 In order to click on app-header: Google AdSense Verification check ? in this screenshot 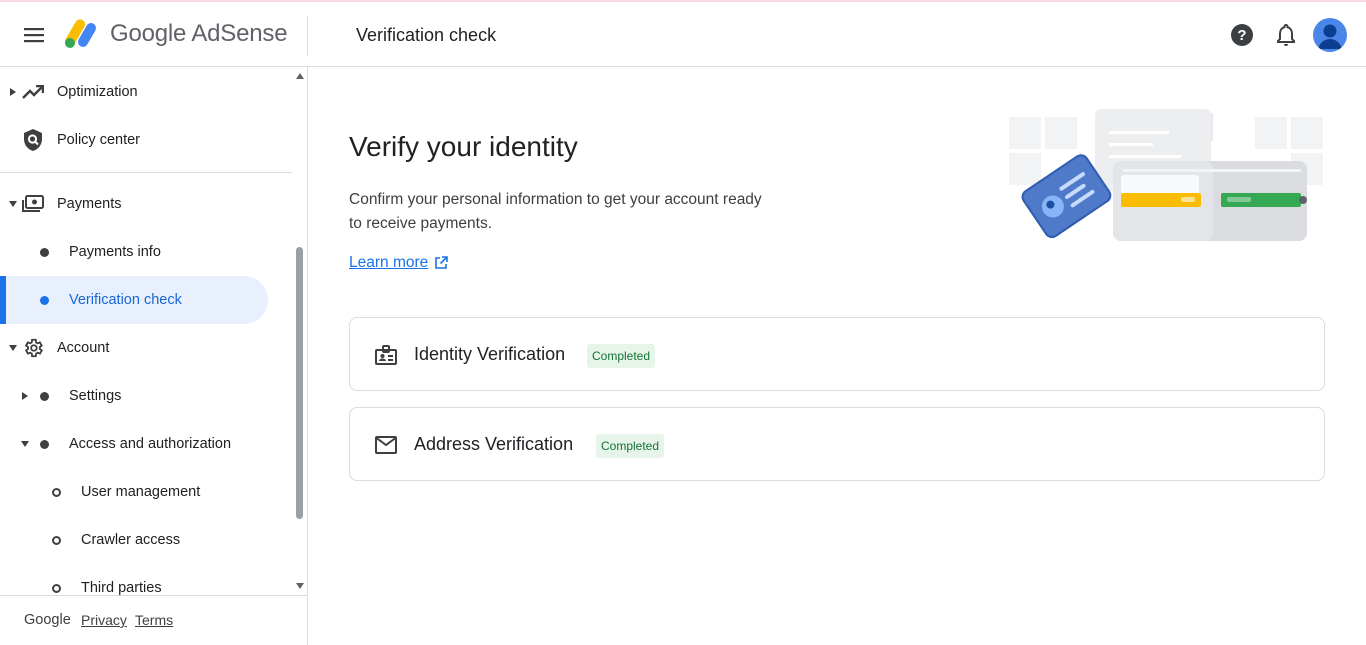, I will do `click(683, 34)`.